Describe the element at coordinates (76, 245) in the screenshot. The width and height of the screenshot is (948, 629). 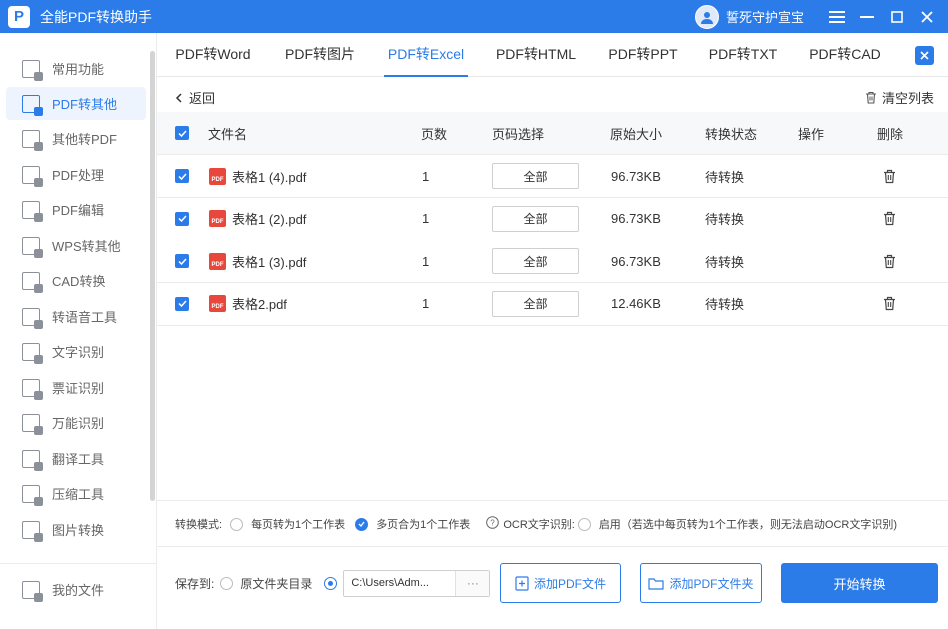
I see `sidebar-item: WPS转其他` at that location.